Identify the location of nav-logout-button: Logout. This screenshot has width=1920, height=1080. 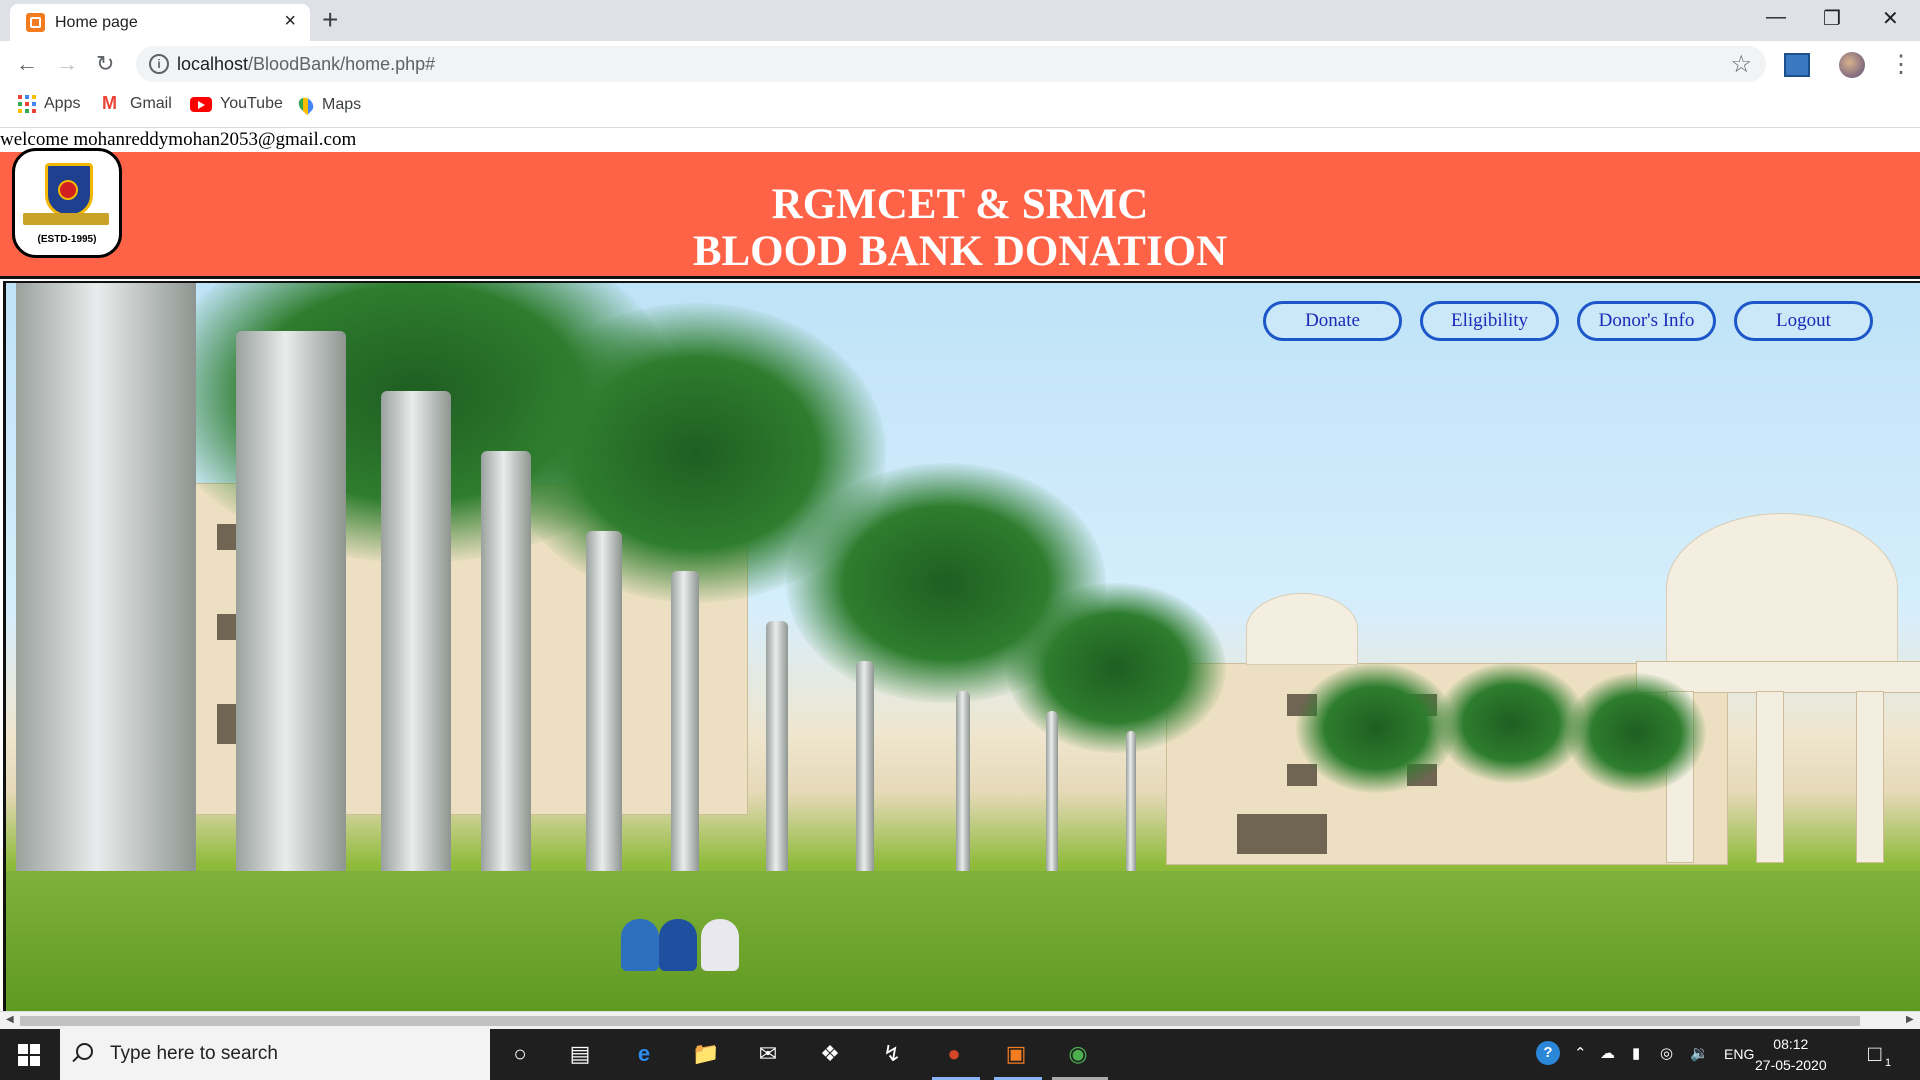
(1803, 321).